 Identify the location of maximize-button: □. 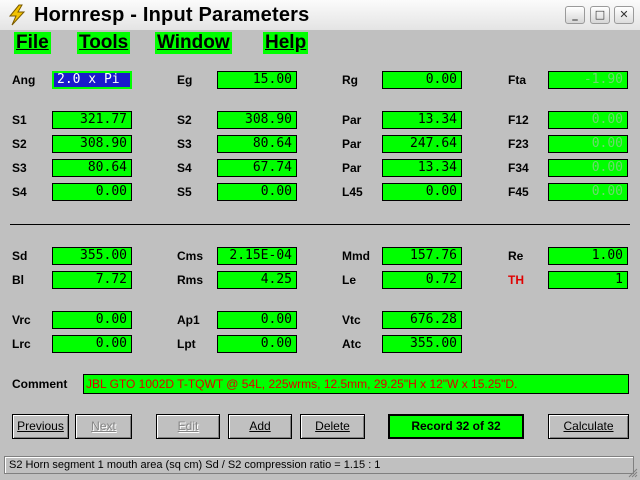
(600, 15).